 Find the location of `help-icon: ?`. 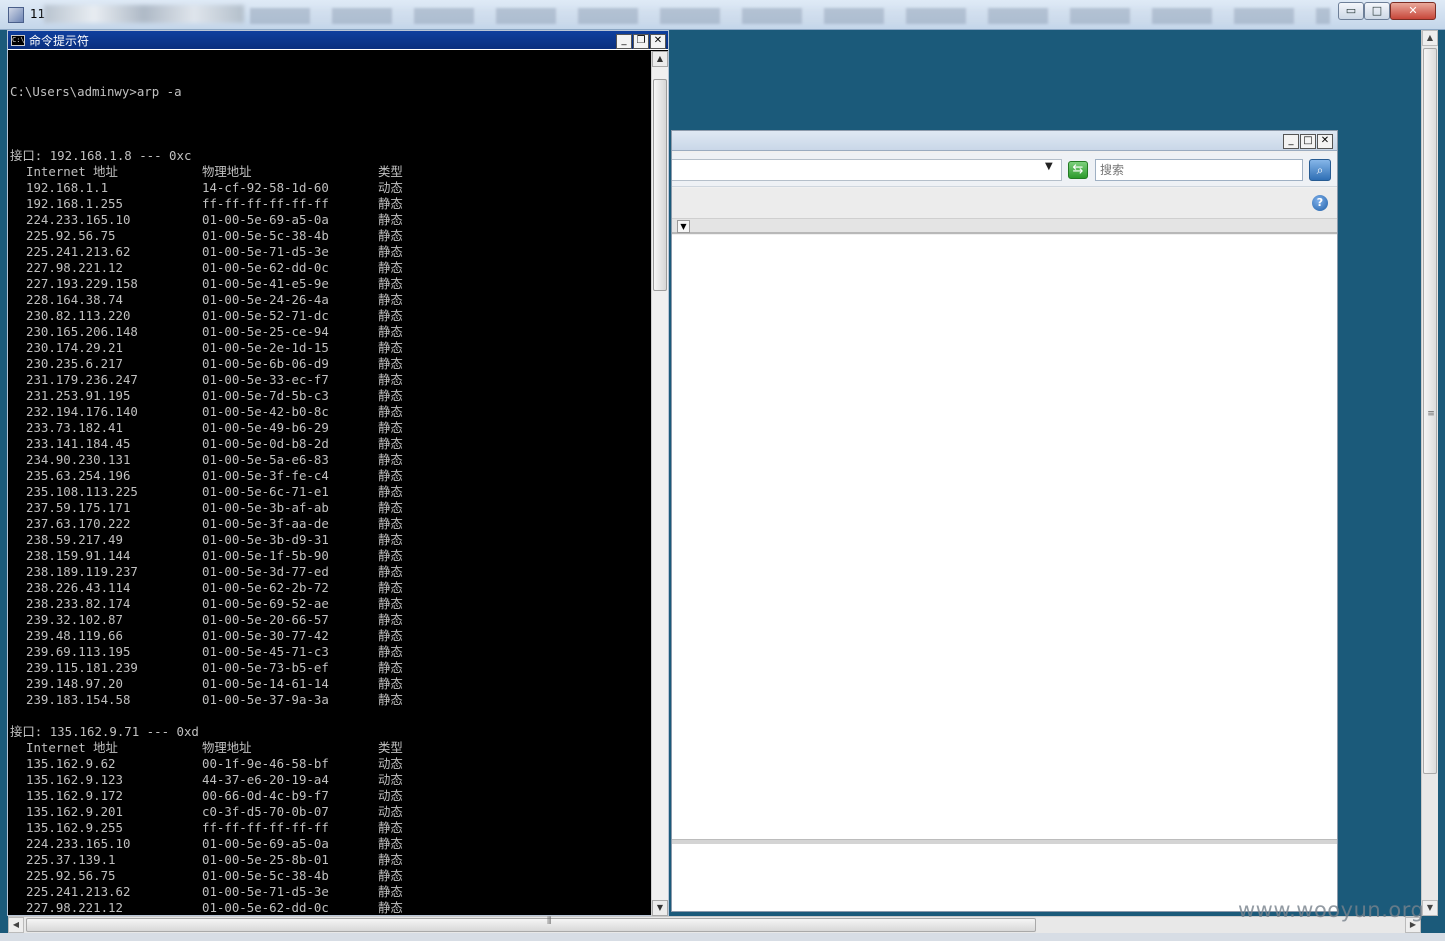

help-icon: ? is located at coordinates (1320, 203).